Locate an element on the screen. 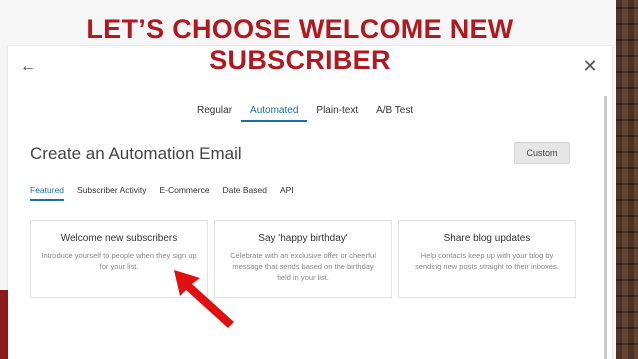 The image size is (638, 359). tab-subscriber-activity: Subscriber Activity is located at coordinates (111, 193).